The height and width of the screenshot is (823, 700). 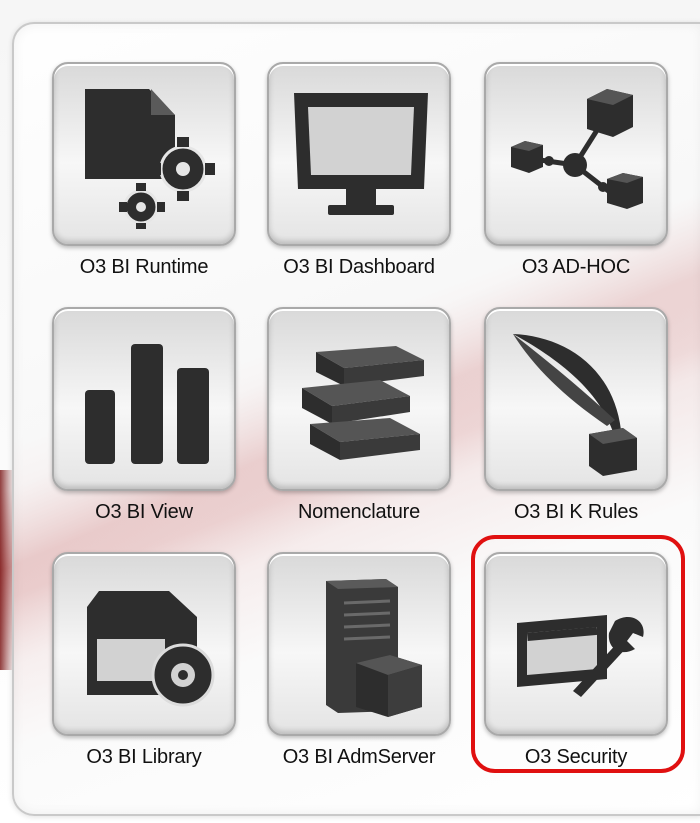 What do you see at coordinates (575, 405) in the screenshot?
I see `quill-inkpot-icon` at bounding box center [575, 405].